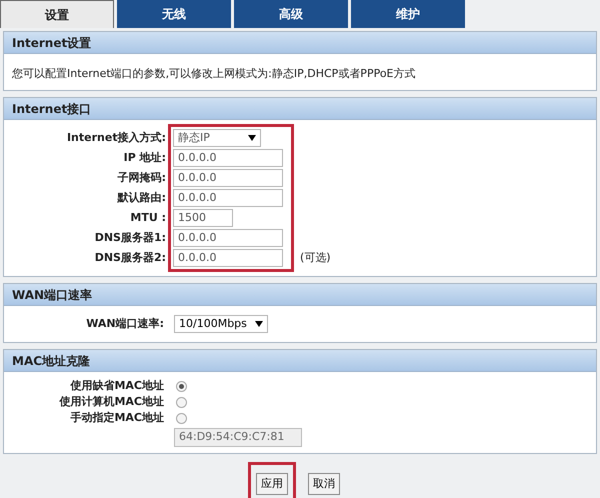 Image resolution: width=600 pixels, height=498 pixels. I want to click on tab: 无线, so click(174, 14).